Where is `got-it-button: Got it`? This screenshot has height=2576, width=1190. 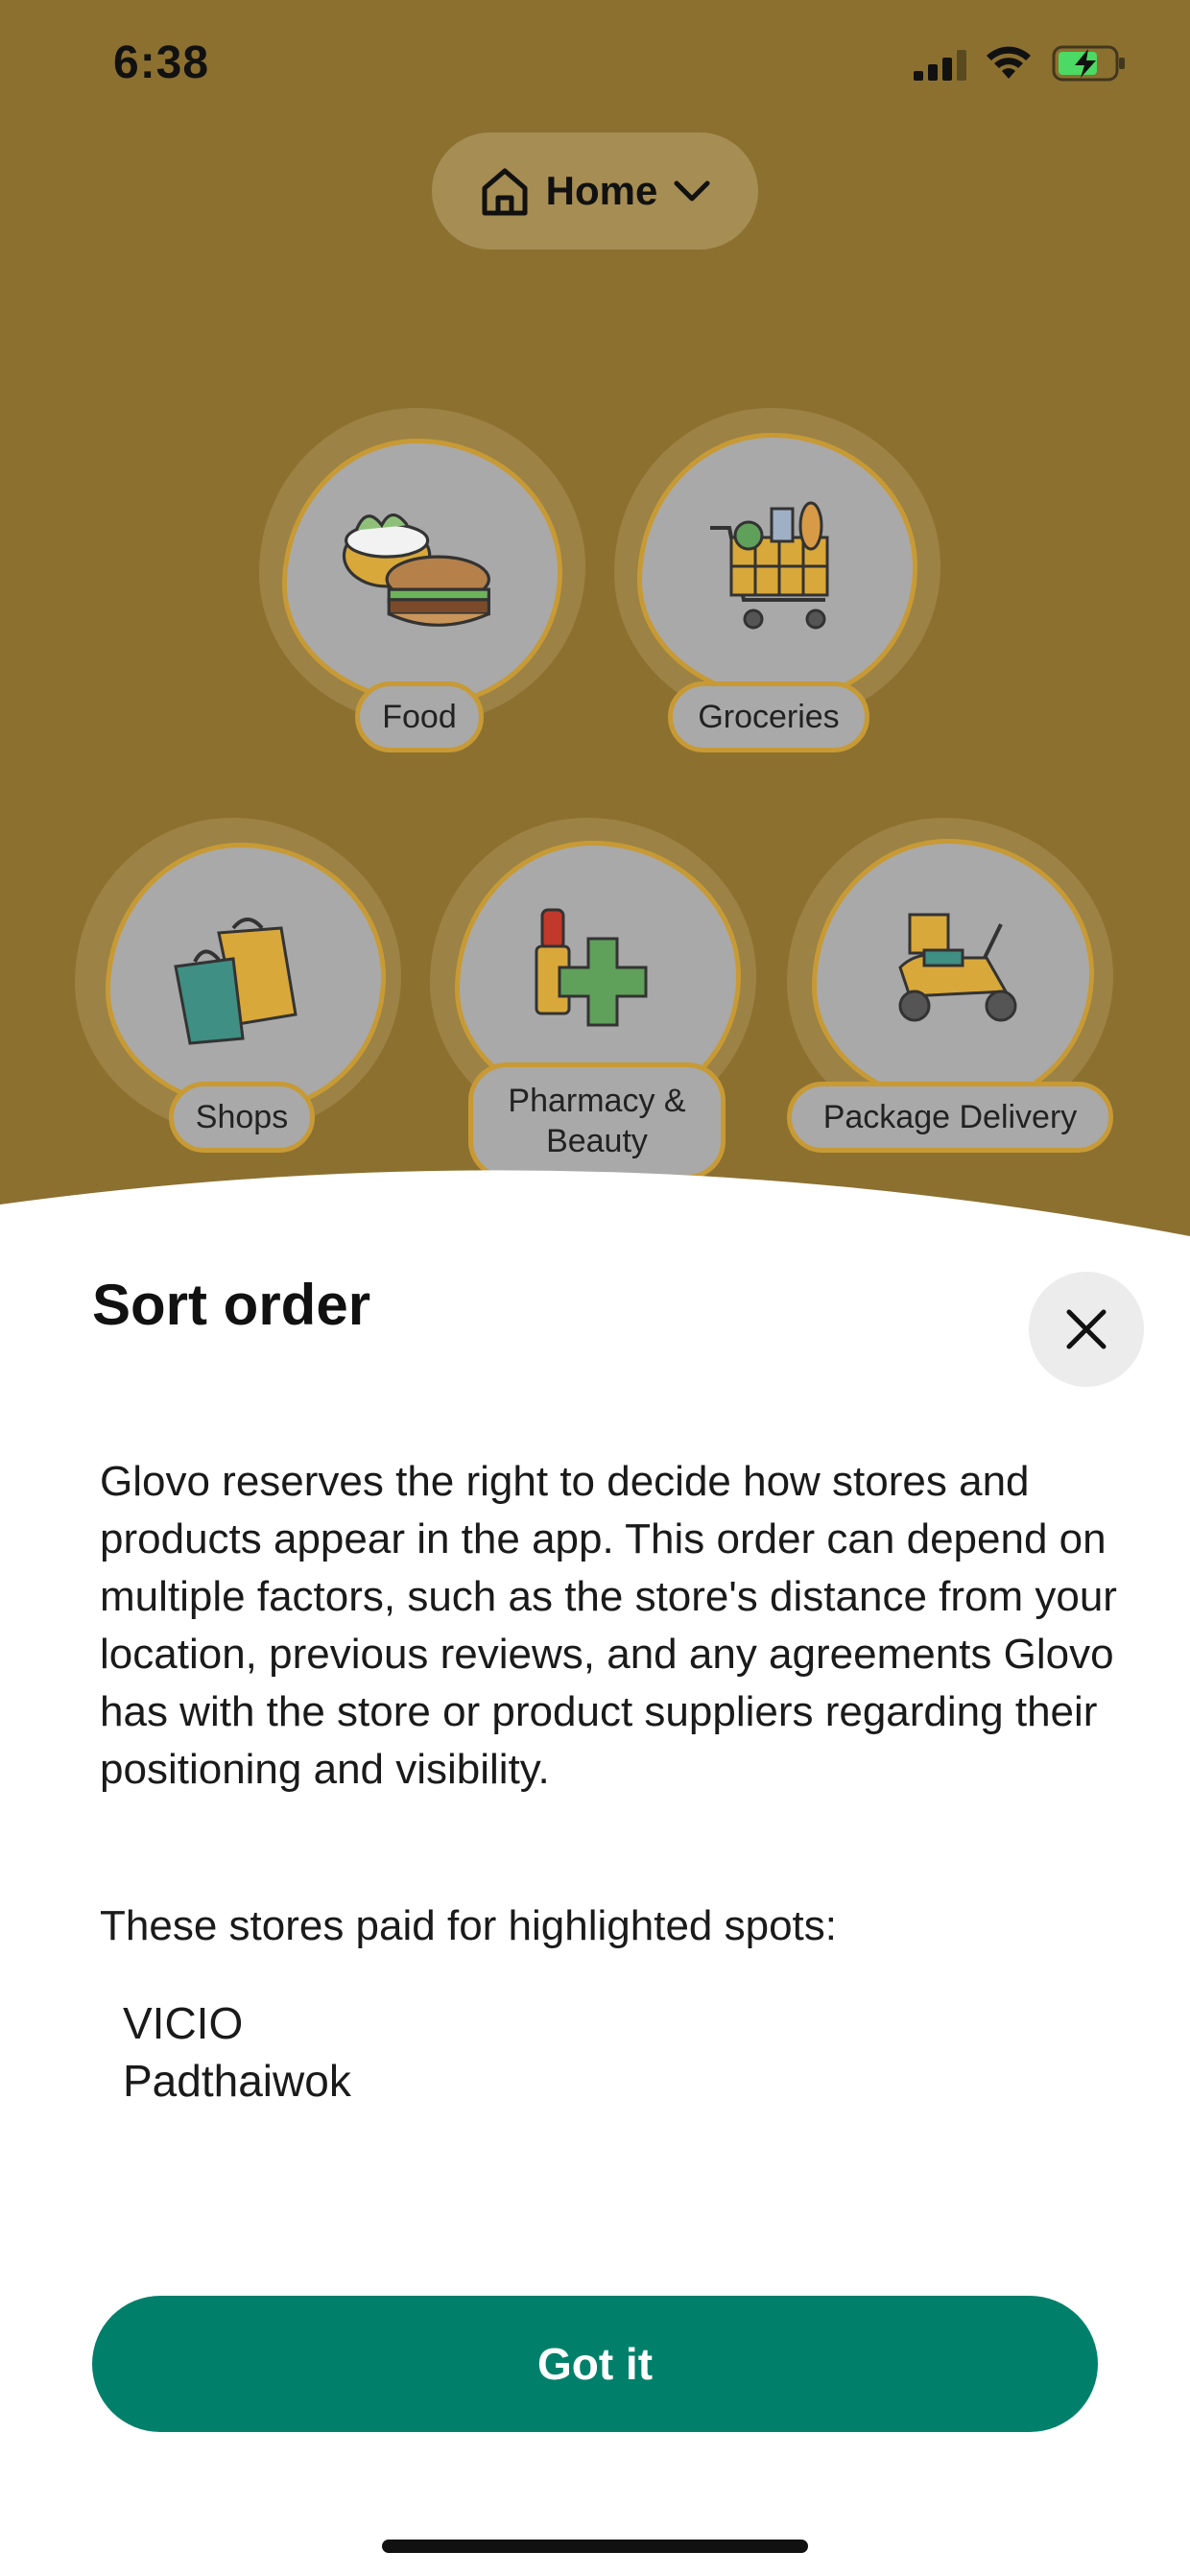 got-it-button: Got it is located at coordinates (595, 2364).